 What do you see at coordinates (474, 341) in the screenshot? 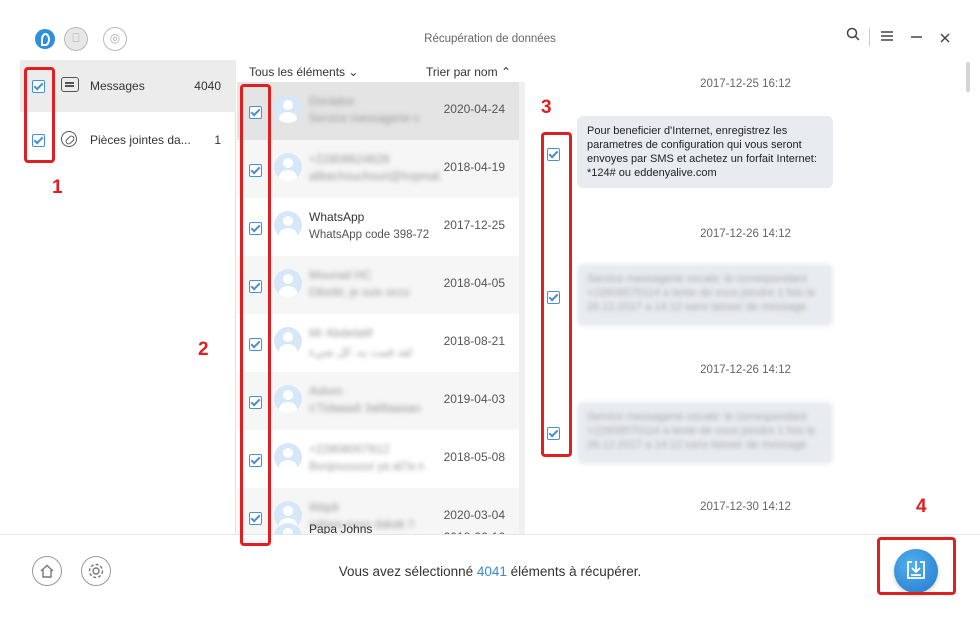
I see `message-date: 2018-08-21` at bounding box center [474, 341].